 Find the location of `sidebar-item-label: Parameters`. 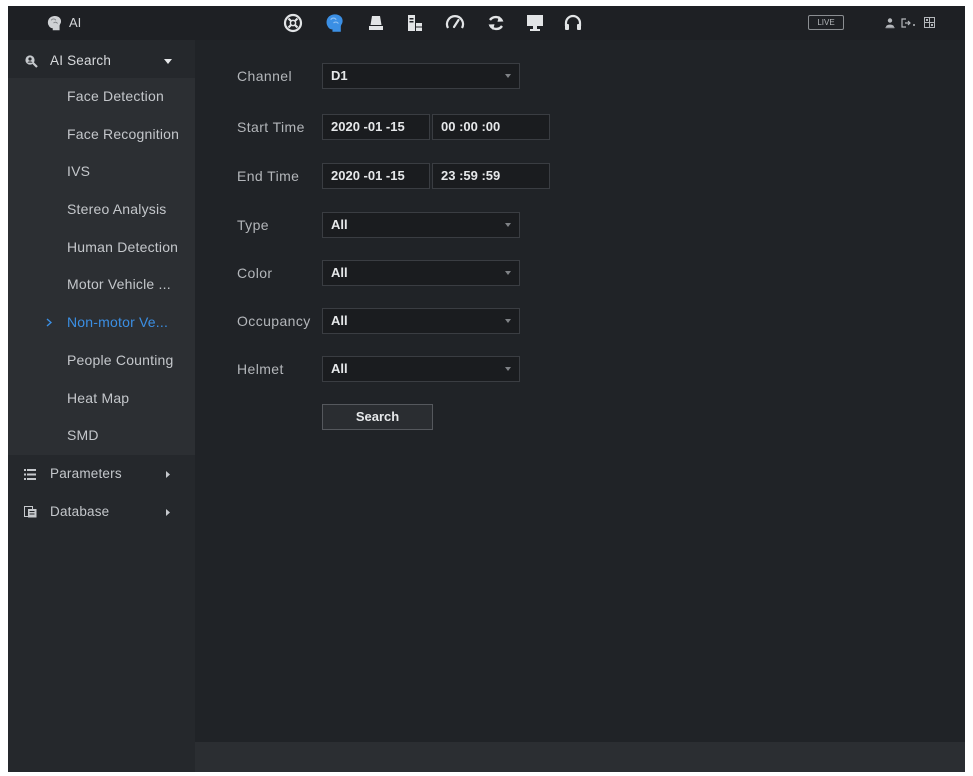

sidebar-item-label: Parameters is located at coordinates (86, 473).